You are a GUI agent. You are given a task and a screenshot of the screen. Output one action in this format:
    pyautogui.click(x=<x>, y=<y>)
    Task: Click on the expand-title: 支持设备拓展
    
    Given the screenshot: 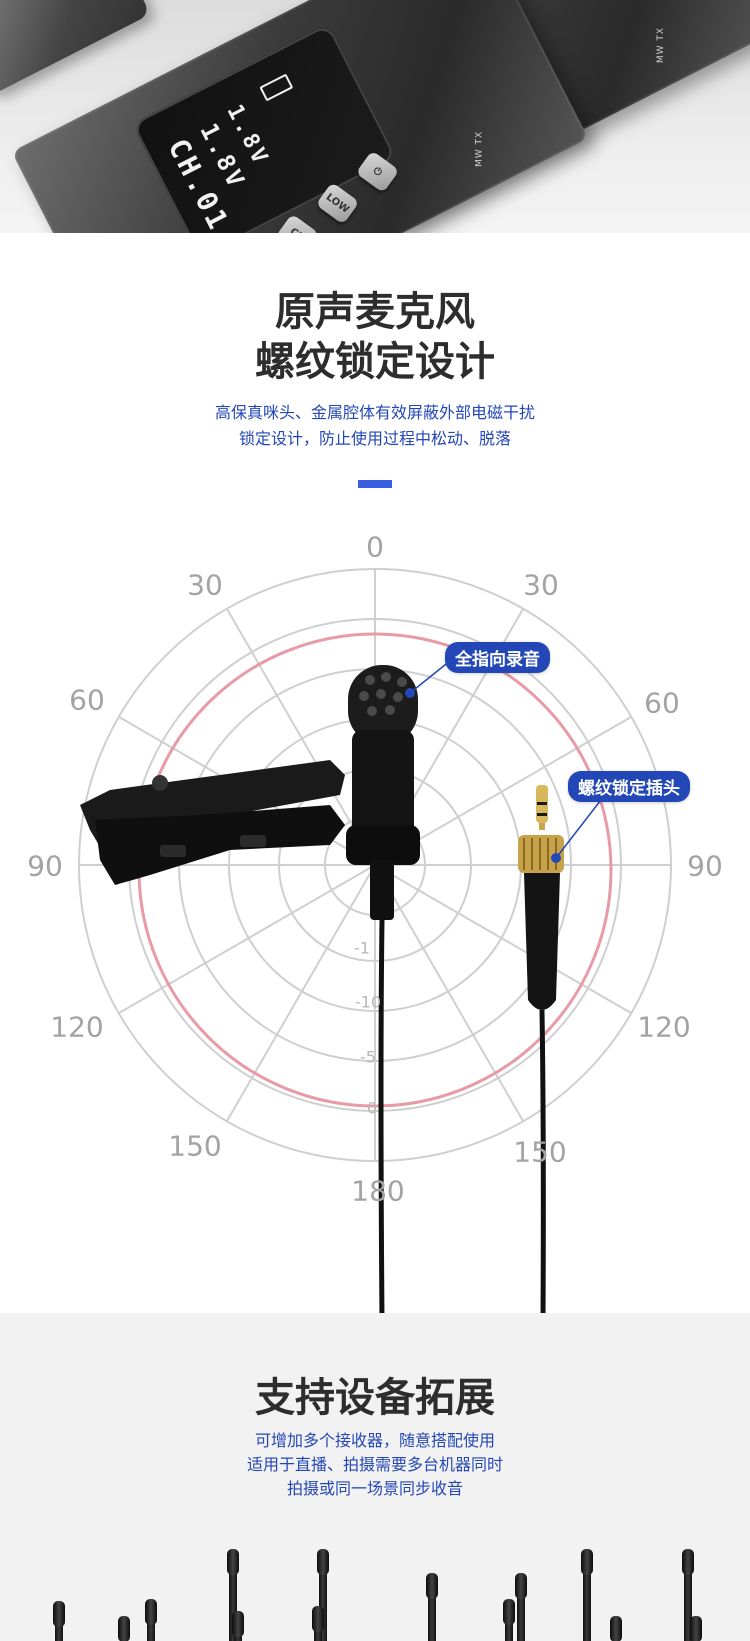 What is the action you would take?
    pyautogui.click(x=375, y=1398)
    